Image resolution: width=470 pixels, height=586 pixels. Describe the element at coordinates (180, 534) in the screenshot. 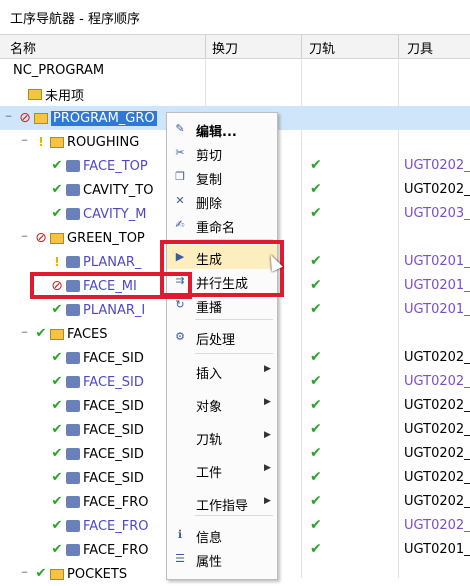

I see `info-icon: ℹ` at that location.